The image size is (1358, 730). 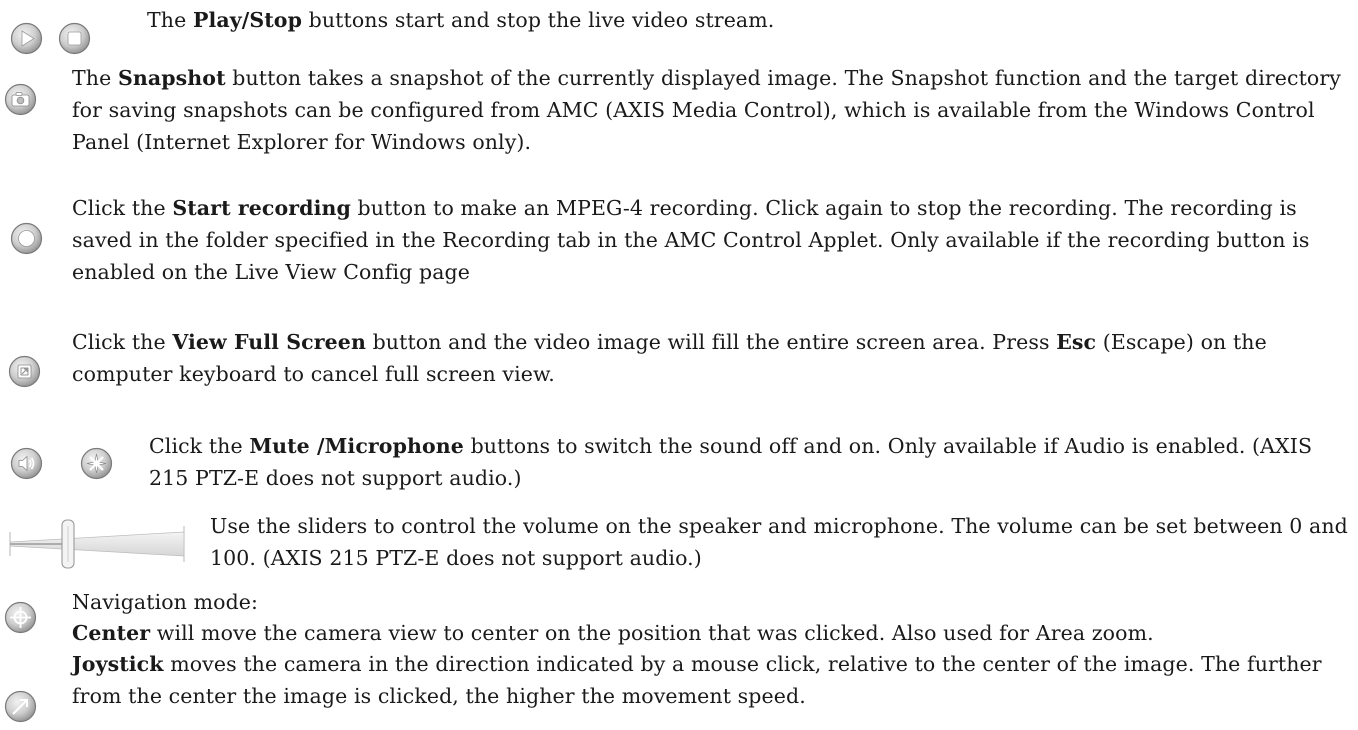 I want to click on center-icon, so click(x=20, y=617).